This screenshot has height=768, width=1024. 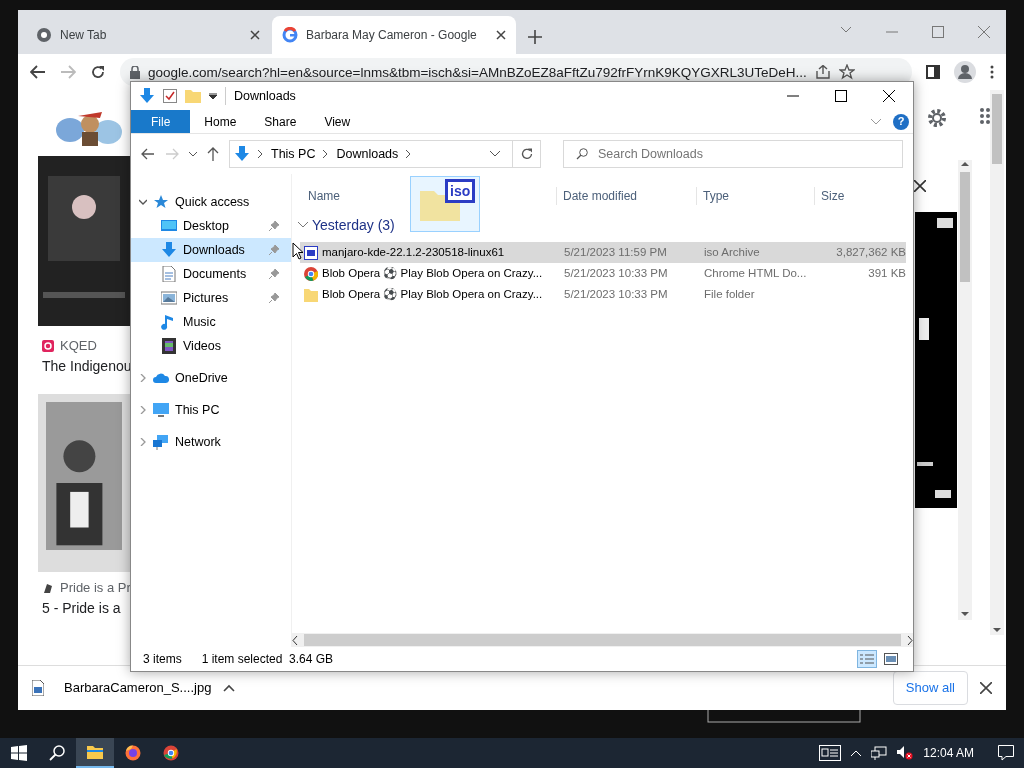 What do you see at coordinates (211, 274) in the screenshot?
I see `nav-item: Documents` at bounding box center [211, 274].